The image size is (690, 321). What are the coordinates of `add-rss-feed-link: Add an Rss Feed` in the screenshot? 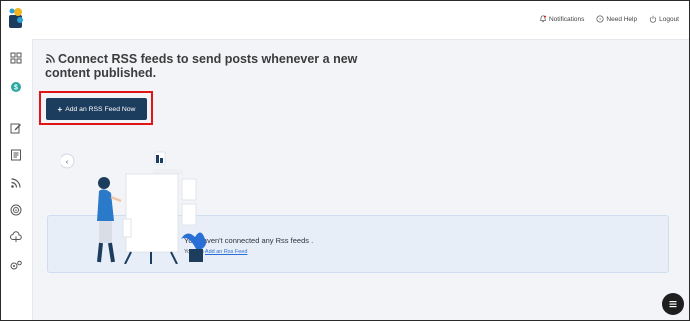 It's located at (226, 252).